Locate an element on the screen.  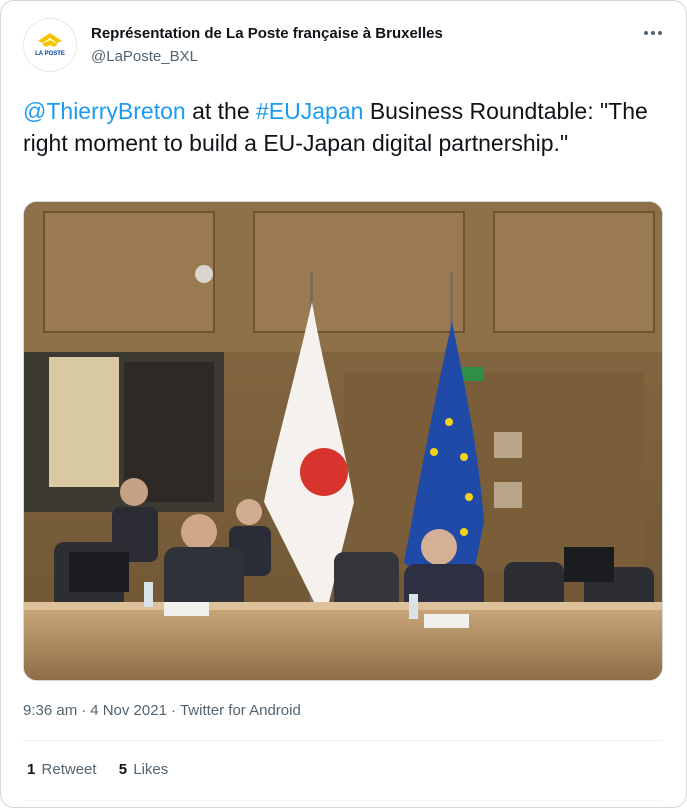
la-poste-logo-icon: LA POSTE is located at coordinates (50, 45).